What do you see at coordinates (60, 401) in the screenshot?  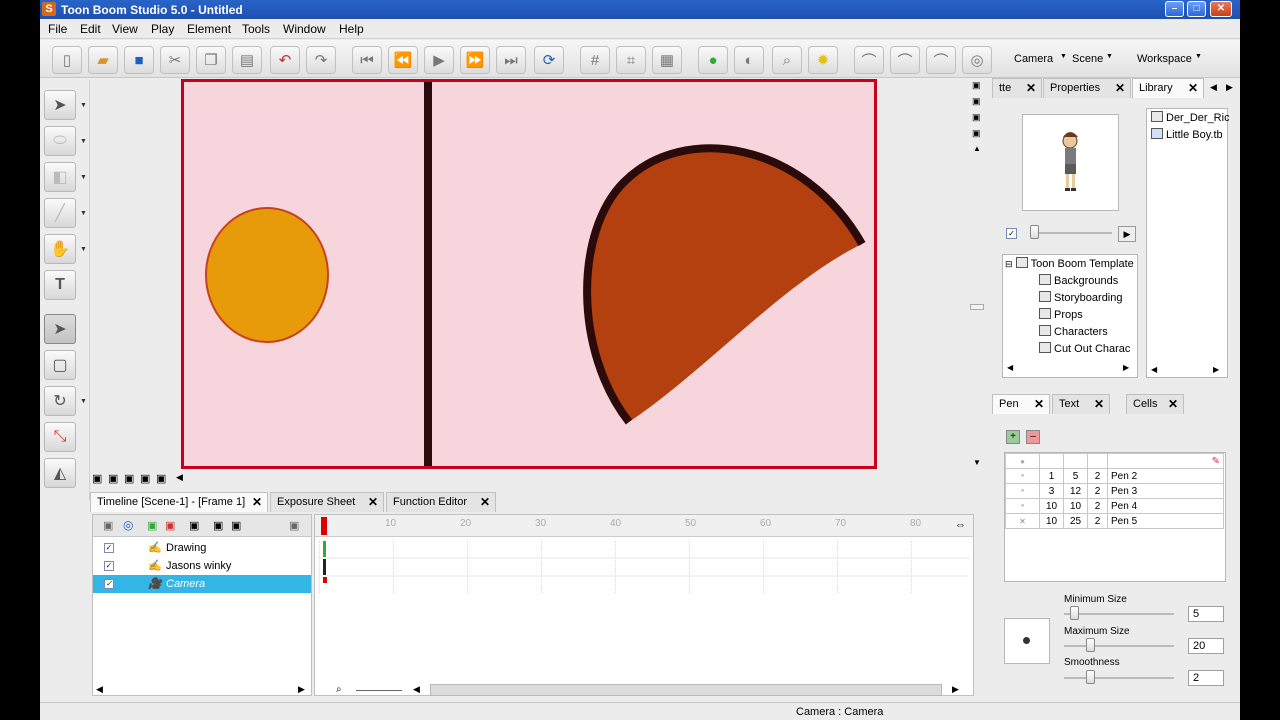 I see `rotate-tool-icon: ↻` at bounding box center [60, 401].